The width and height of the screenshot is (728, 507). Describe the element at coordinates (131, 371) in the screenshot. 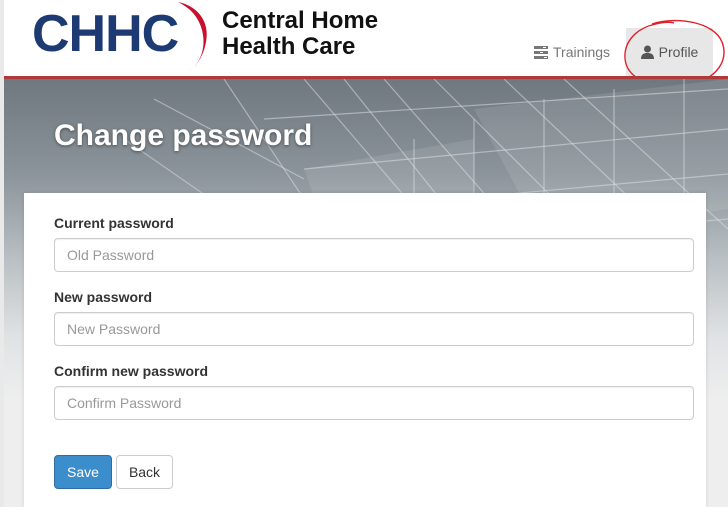

I see `confirm-password-label: Confirm new password` at that location.